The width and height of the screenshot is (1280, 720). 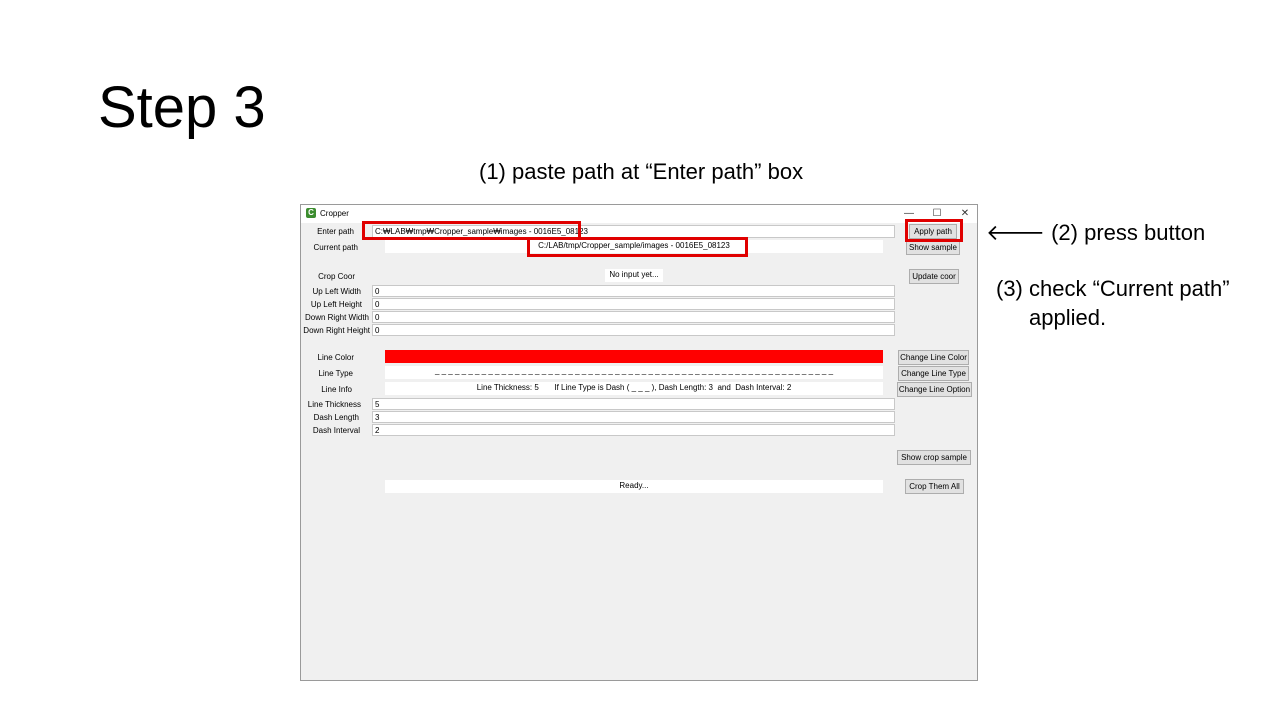 What do you see at coordinates (933, 357) in the screenshot?
I see `change-line-color-button: Change Line Color` at bounding box center [933, 357].